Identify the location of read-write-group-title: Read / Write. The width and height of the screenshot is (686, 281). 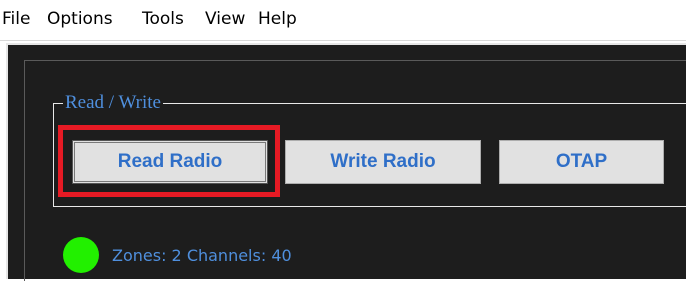
(113, 103).